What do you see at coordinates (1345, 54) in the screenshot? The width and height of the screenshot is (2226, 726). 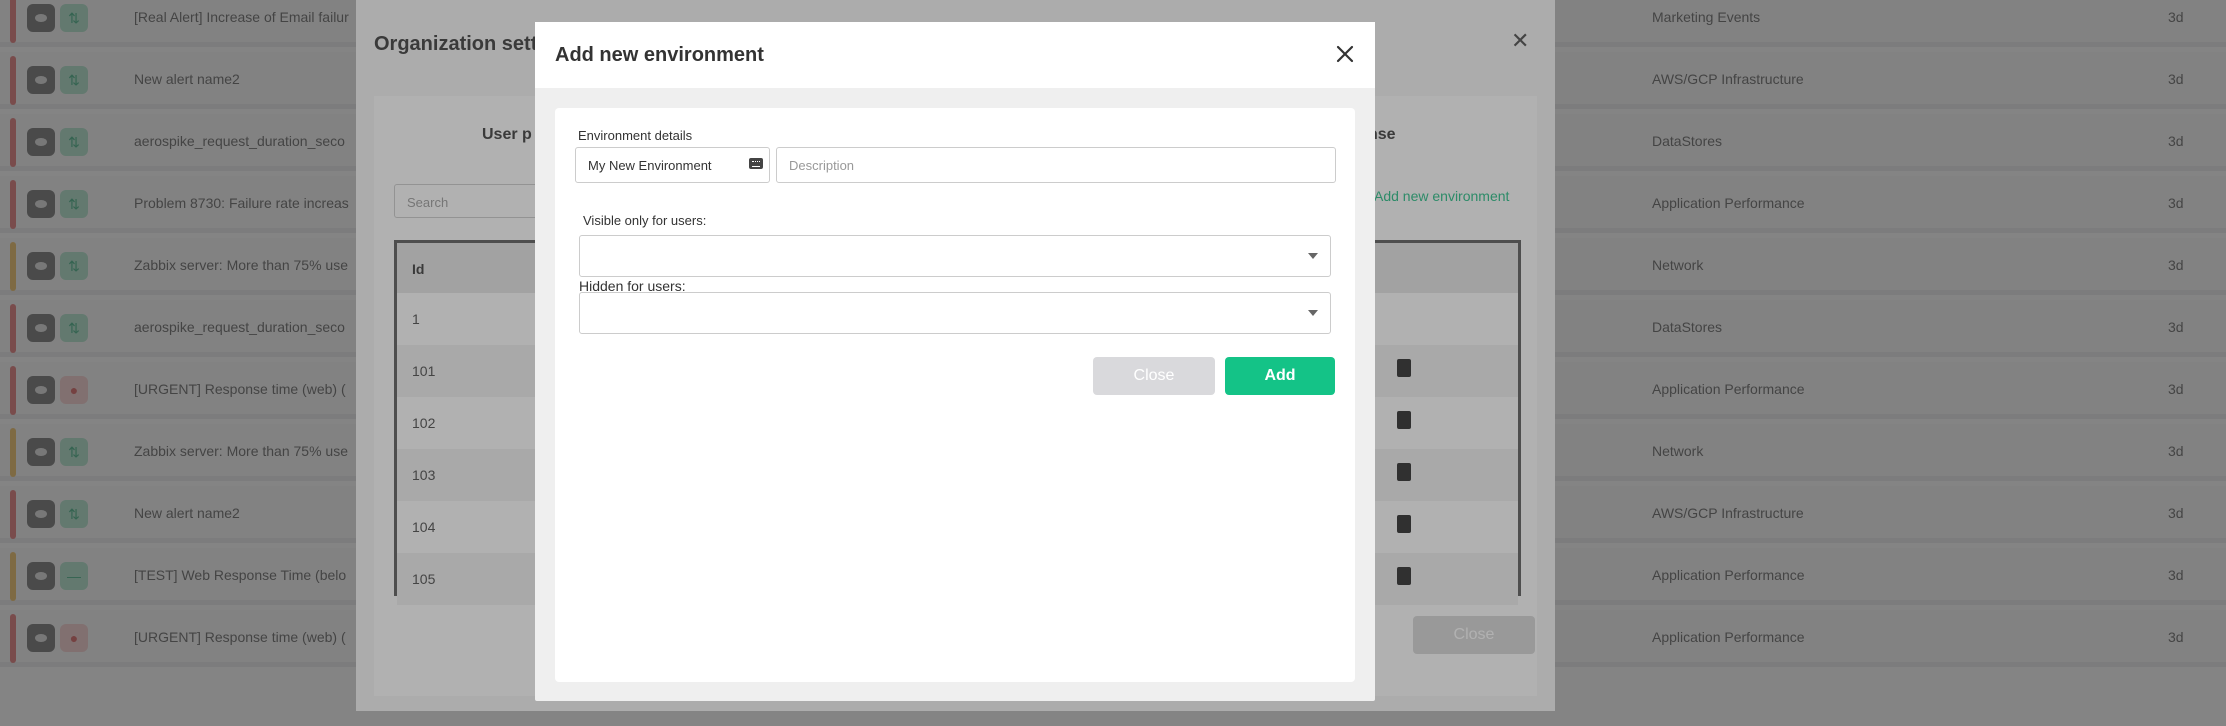 I see `close-icon` at bounding box center [1345, 54].